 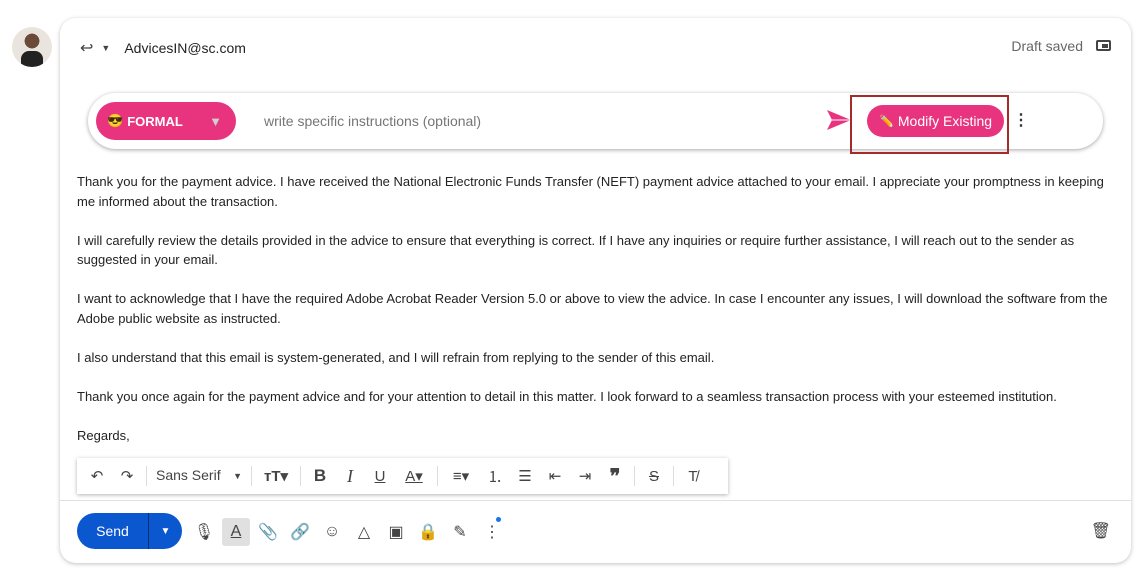 I want to click on numbered-list-icon: ⒈, so click(x=495, y=476).